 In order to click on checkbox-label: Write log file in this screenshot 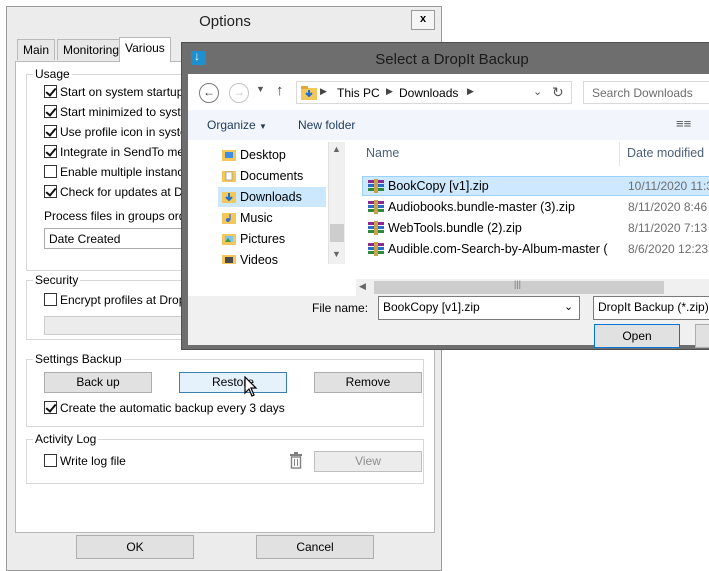, I will do `click(93, 461)`.